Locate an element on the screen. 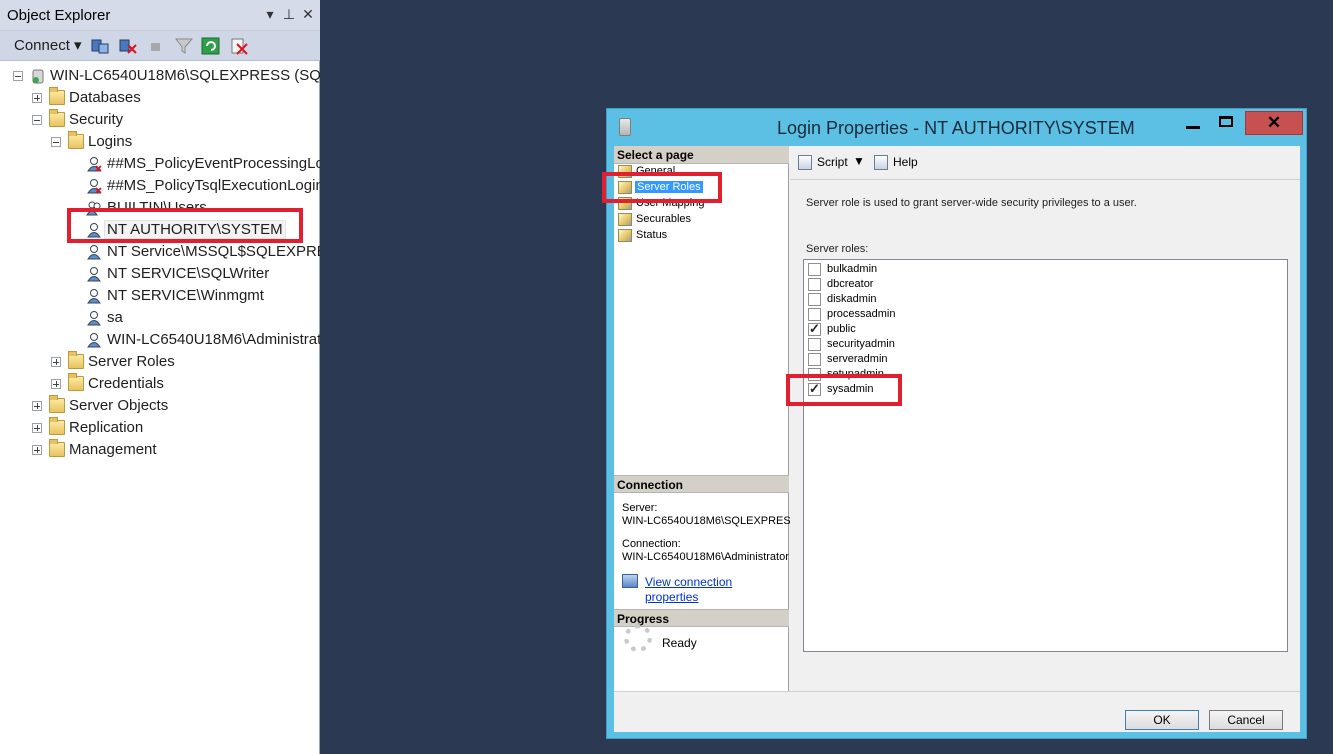  tree-node-label: NT Service\MSSQL$SQLEXPRESS is located at coordinates (213, 251).